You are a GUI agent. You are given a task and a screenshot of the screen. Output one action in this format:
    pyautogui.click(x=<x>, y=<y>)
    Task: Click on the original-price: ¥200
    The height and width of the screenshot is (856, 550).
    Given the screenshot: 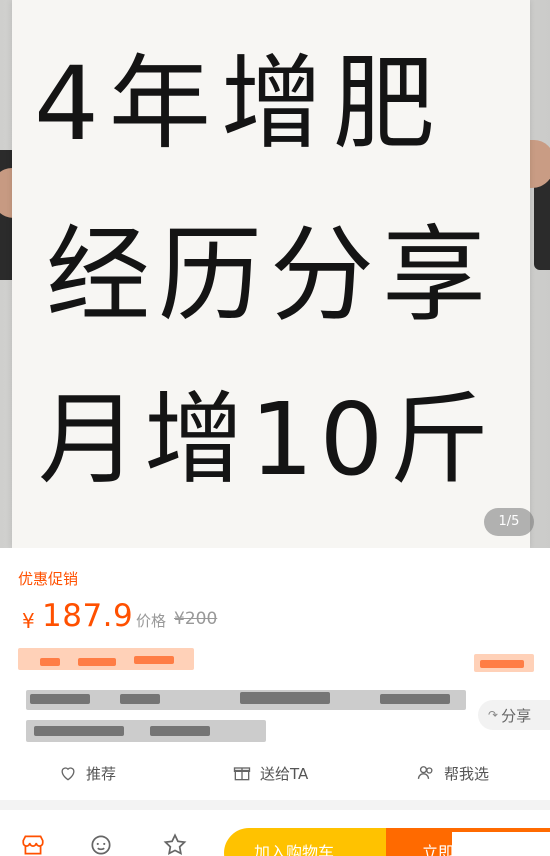 What is the action you would take?
    pyautogui.click(x=196, y=619)
    